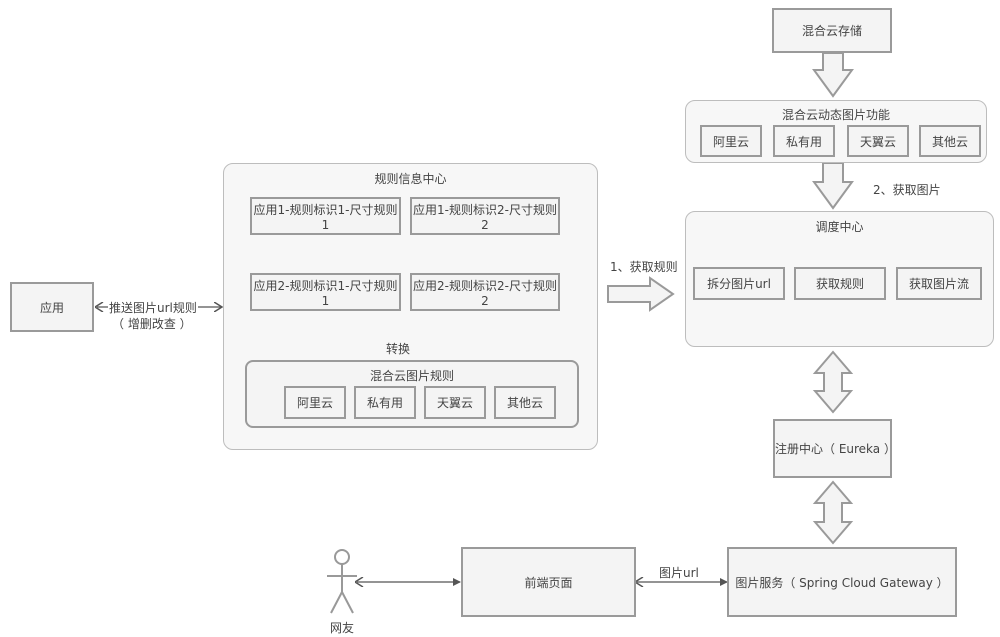 Image resolution: width=1000 pixels, height=637 pixels. Describe the element at coordinates (455, 402) in the screenshot. I see `rule-cloud-tianyi: 天翼云` at that location.